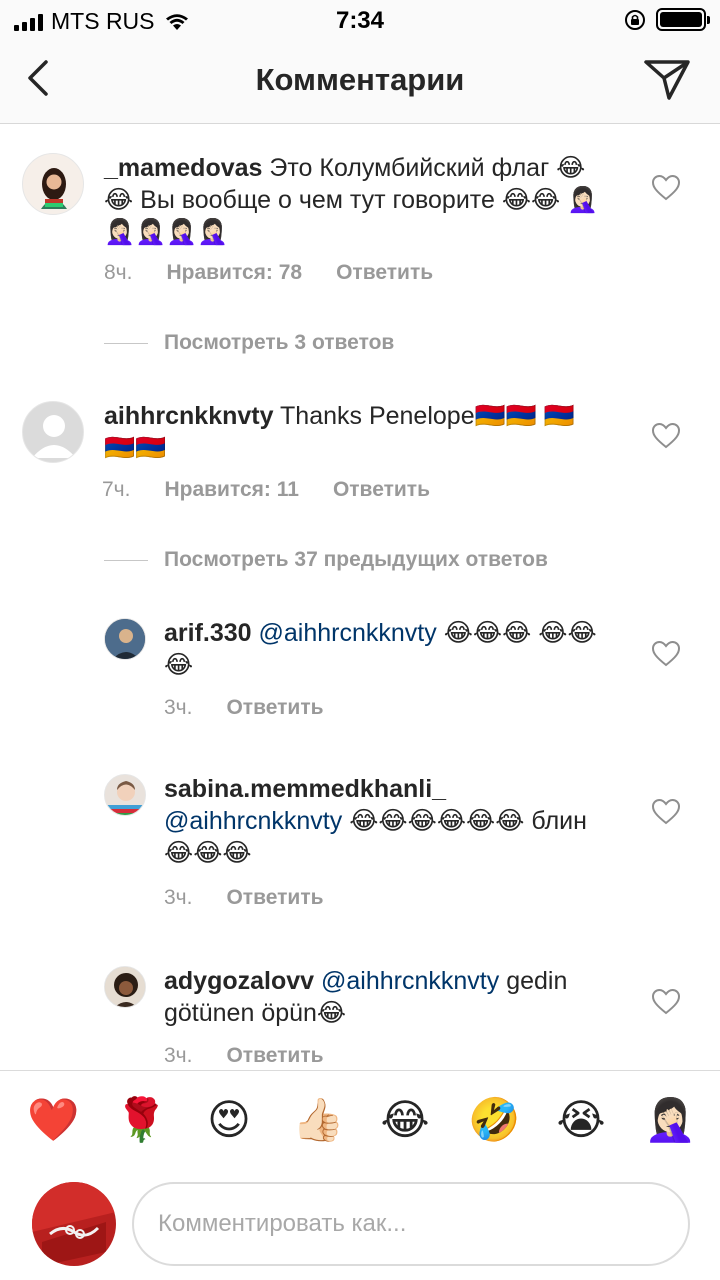  I want to click on nav-bar: Комментарии, so click(360, 82).